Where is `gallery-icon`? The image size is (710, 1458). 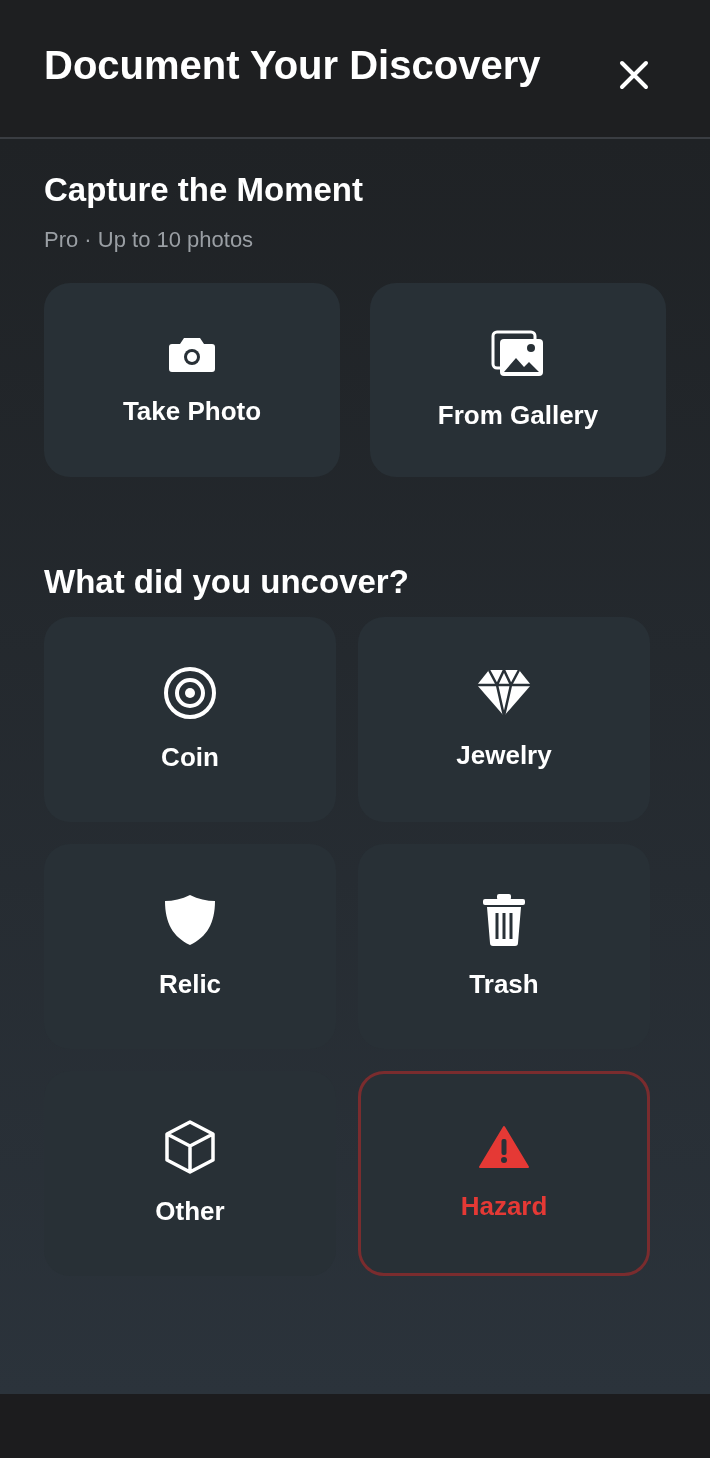
gallery-icon is located at coordinates (518, 353).